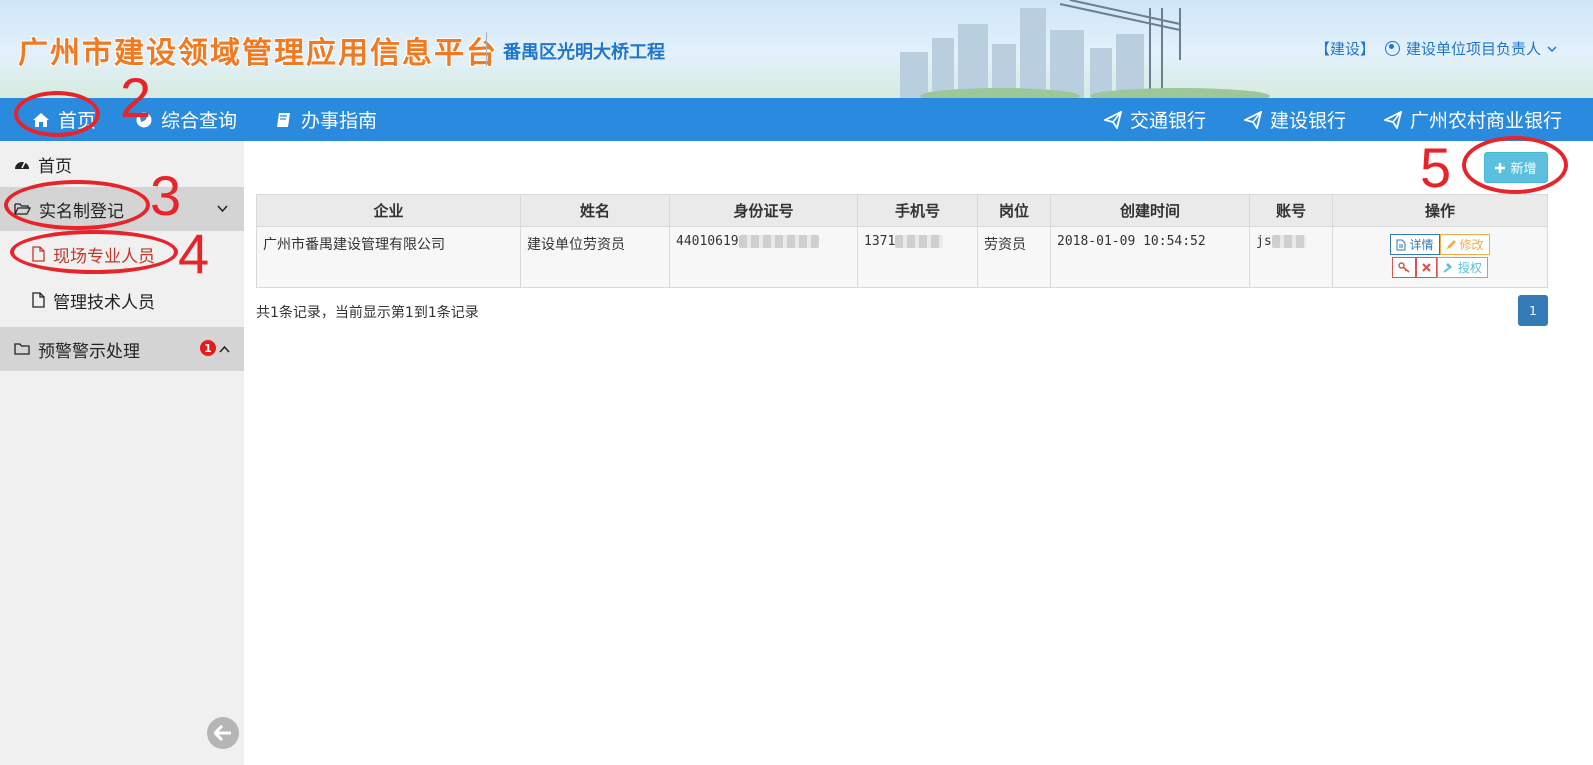 This screenshot has height=765, width=1593. Describe the element at coordinates (584, 52) in the screenshot. I see `project-name: 番禺区光明大桥工程` at that location.